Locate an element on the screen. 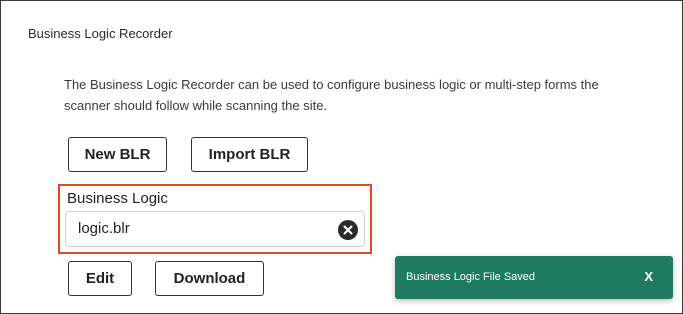 The image size is (683, 314). download-button: Download is located at coordinates (209, 278).